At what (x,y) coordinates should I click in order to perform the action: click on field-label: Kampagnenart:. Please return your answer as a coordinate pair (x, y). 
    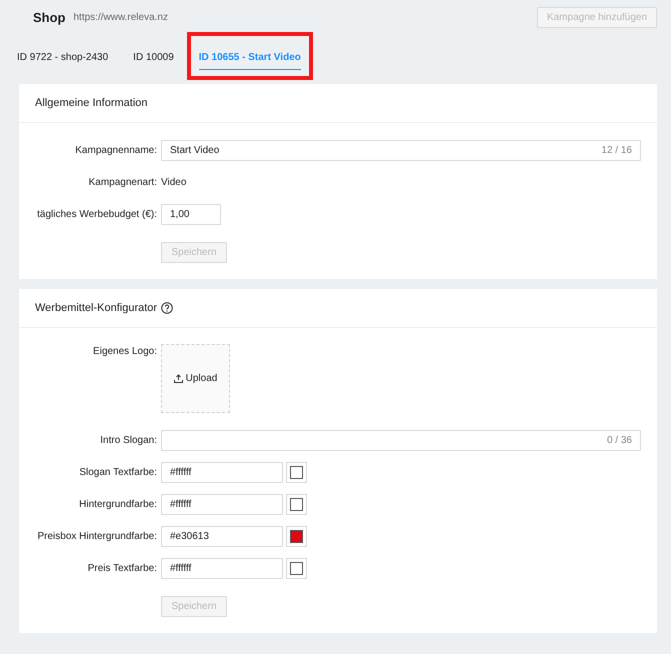
    Looking at the image, I should click on (122, 182).